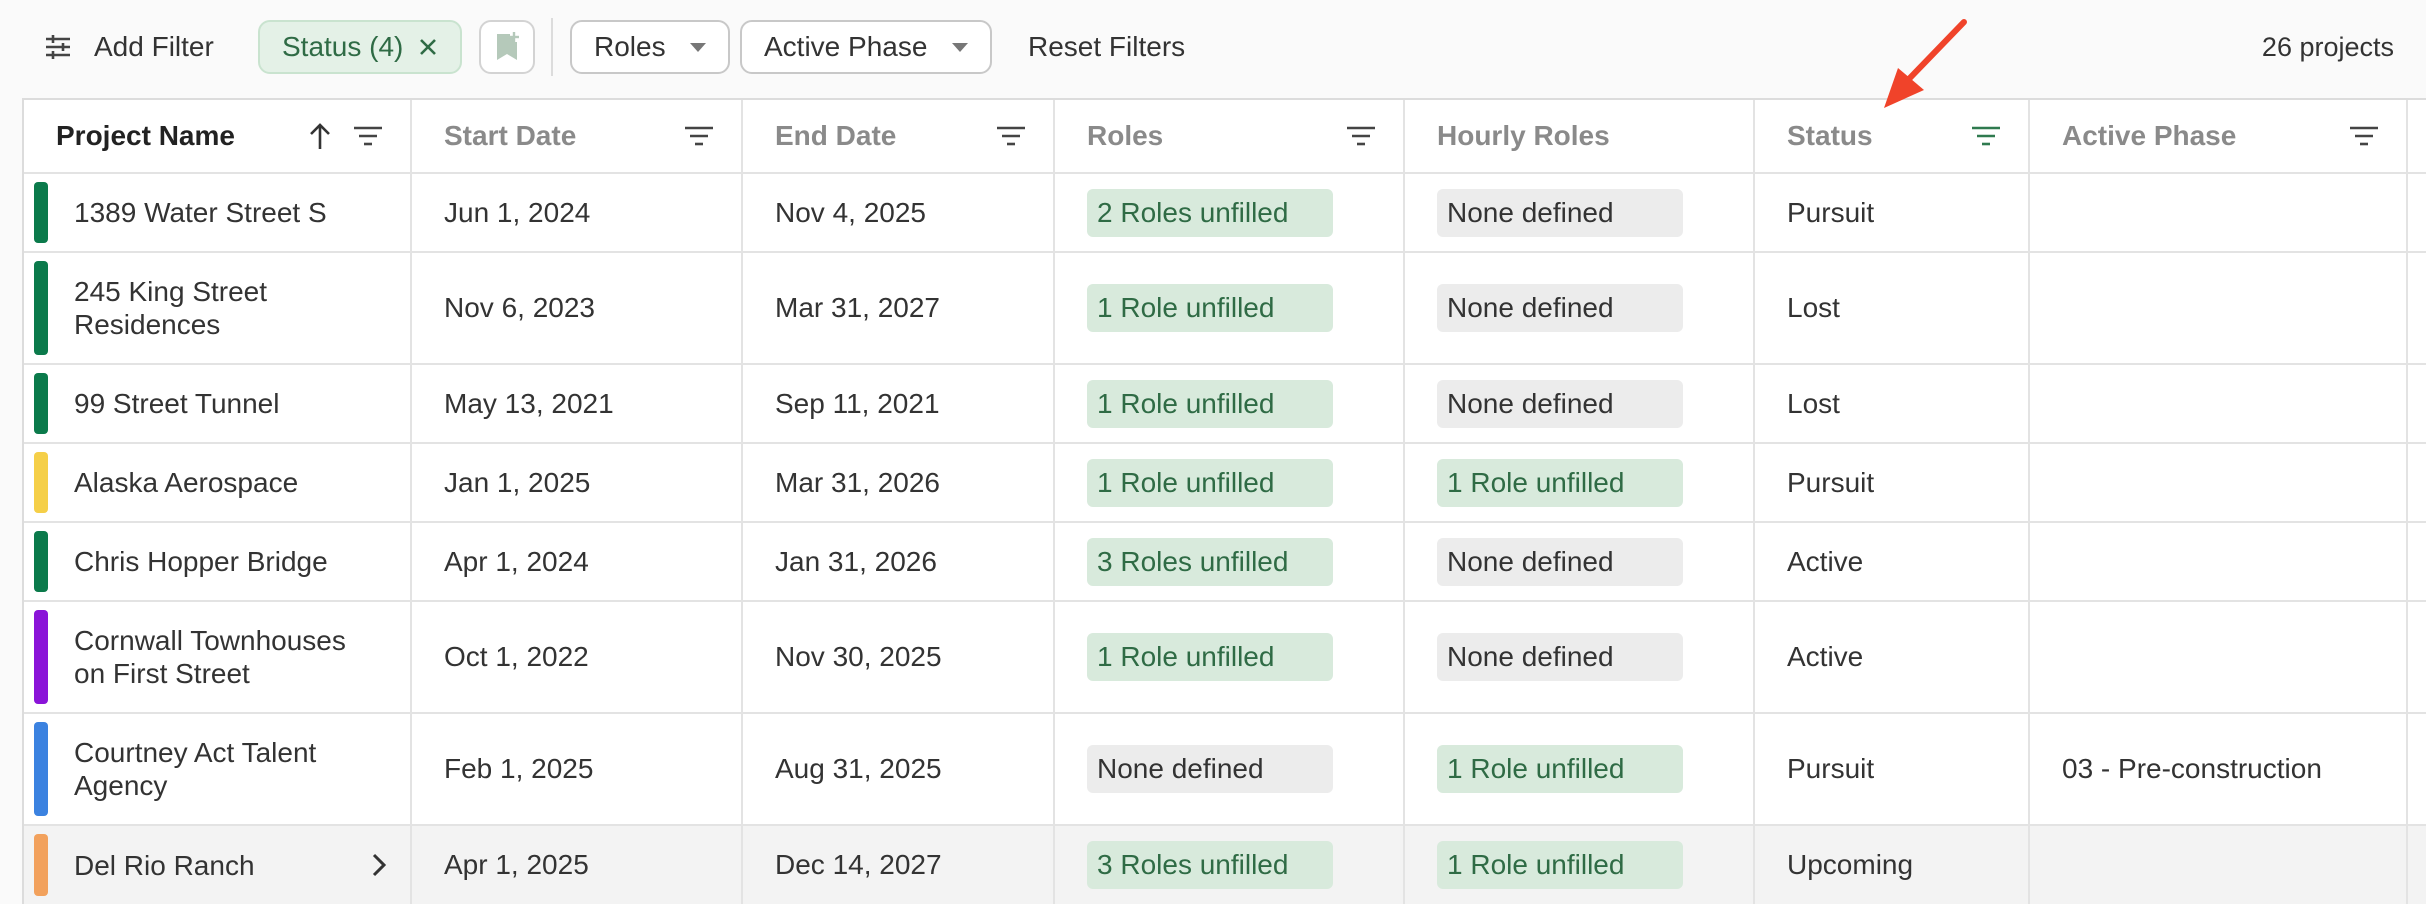 The image size is (2426, 904). What do you see at coordinates (1925, 63) in the screenshot?
I see `annotation-arrow` at bounding box center [1925, 63].